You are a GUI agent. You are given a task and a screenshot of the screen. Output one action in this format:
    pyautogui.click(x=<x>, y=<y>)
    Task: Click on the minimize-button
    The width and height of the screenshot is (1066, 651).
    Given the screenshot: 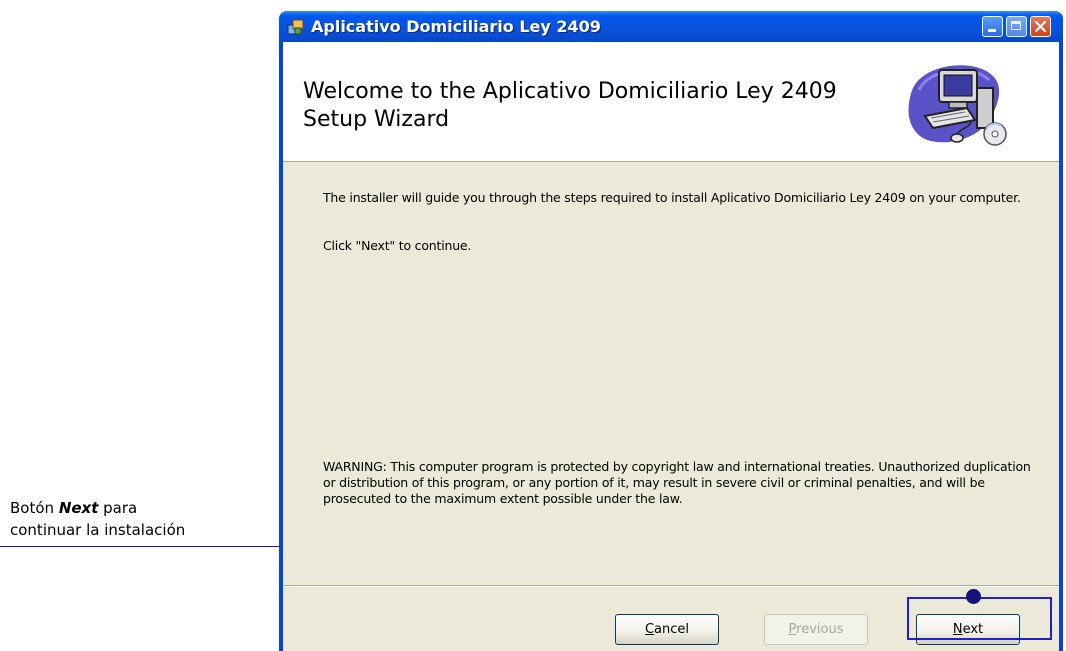 What is the action you would take?
    pyautogui.click(x=992, y=26)
    